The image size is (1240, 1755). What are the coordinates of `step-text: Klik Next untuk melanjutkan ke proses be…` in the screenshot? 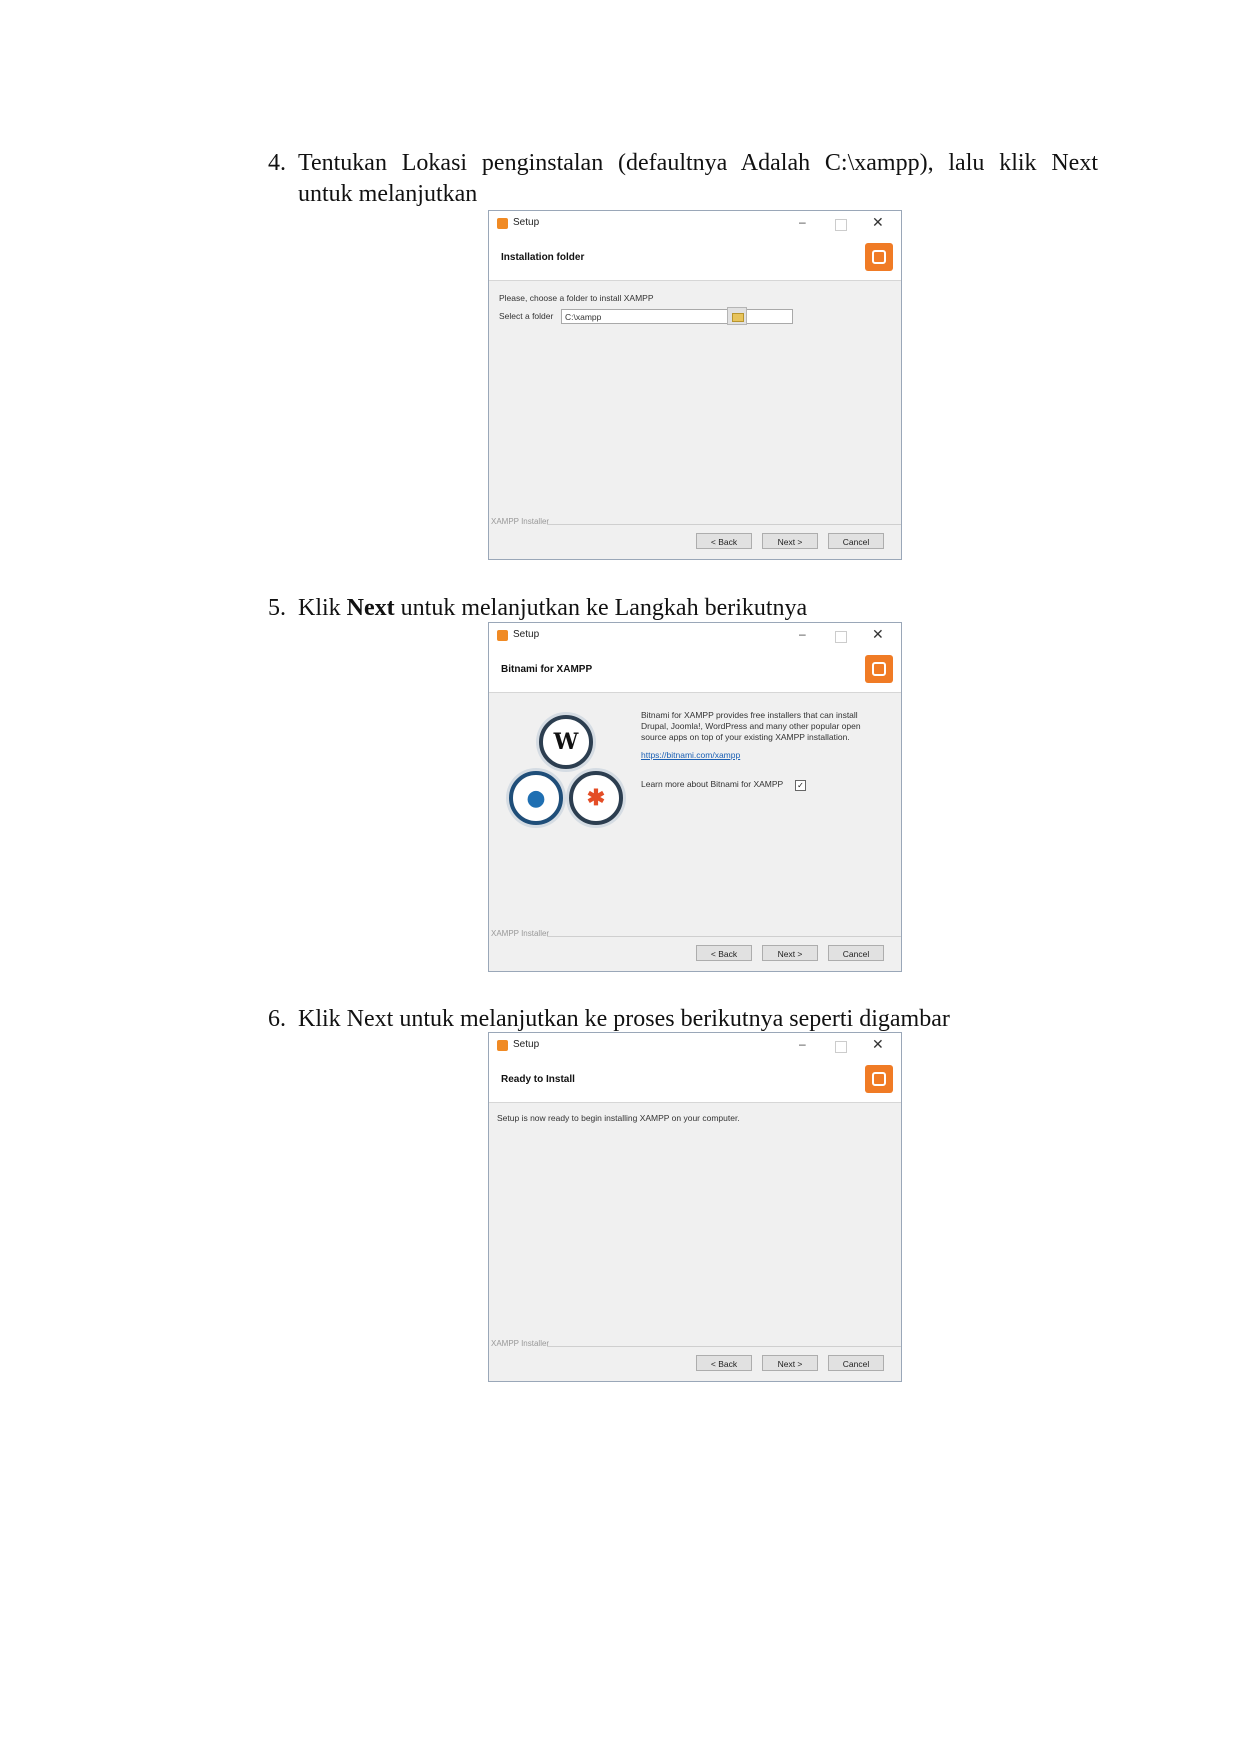 It's located at (624, 1019).